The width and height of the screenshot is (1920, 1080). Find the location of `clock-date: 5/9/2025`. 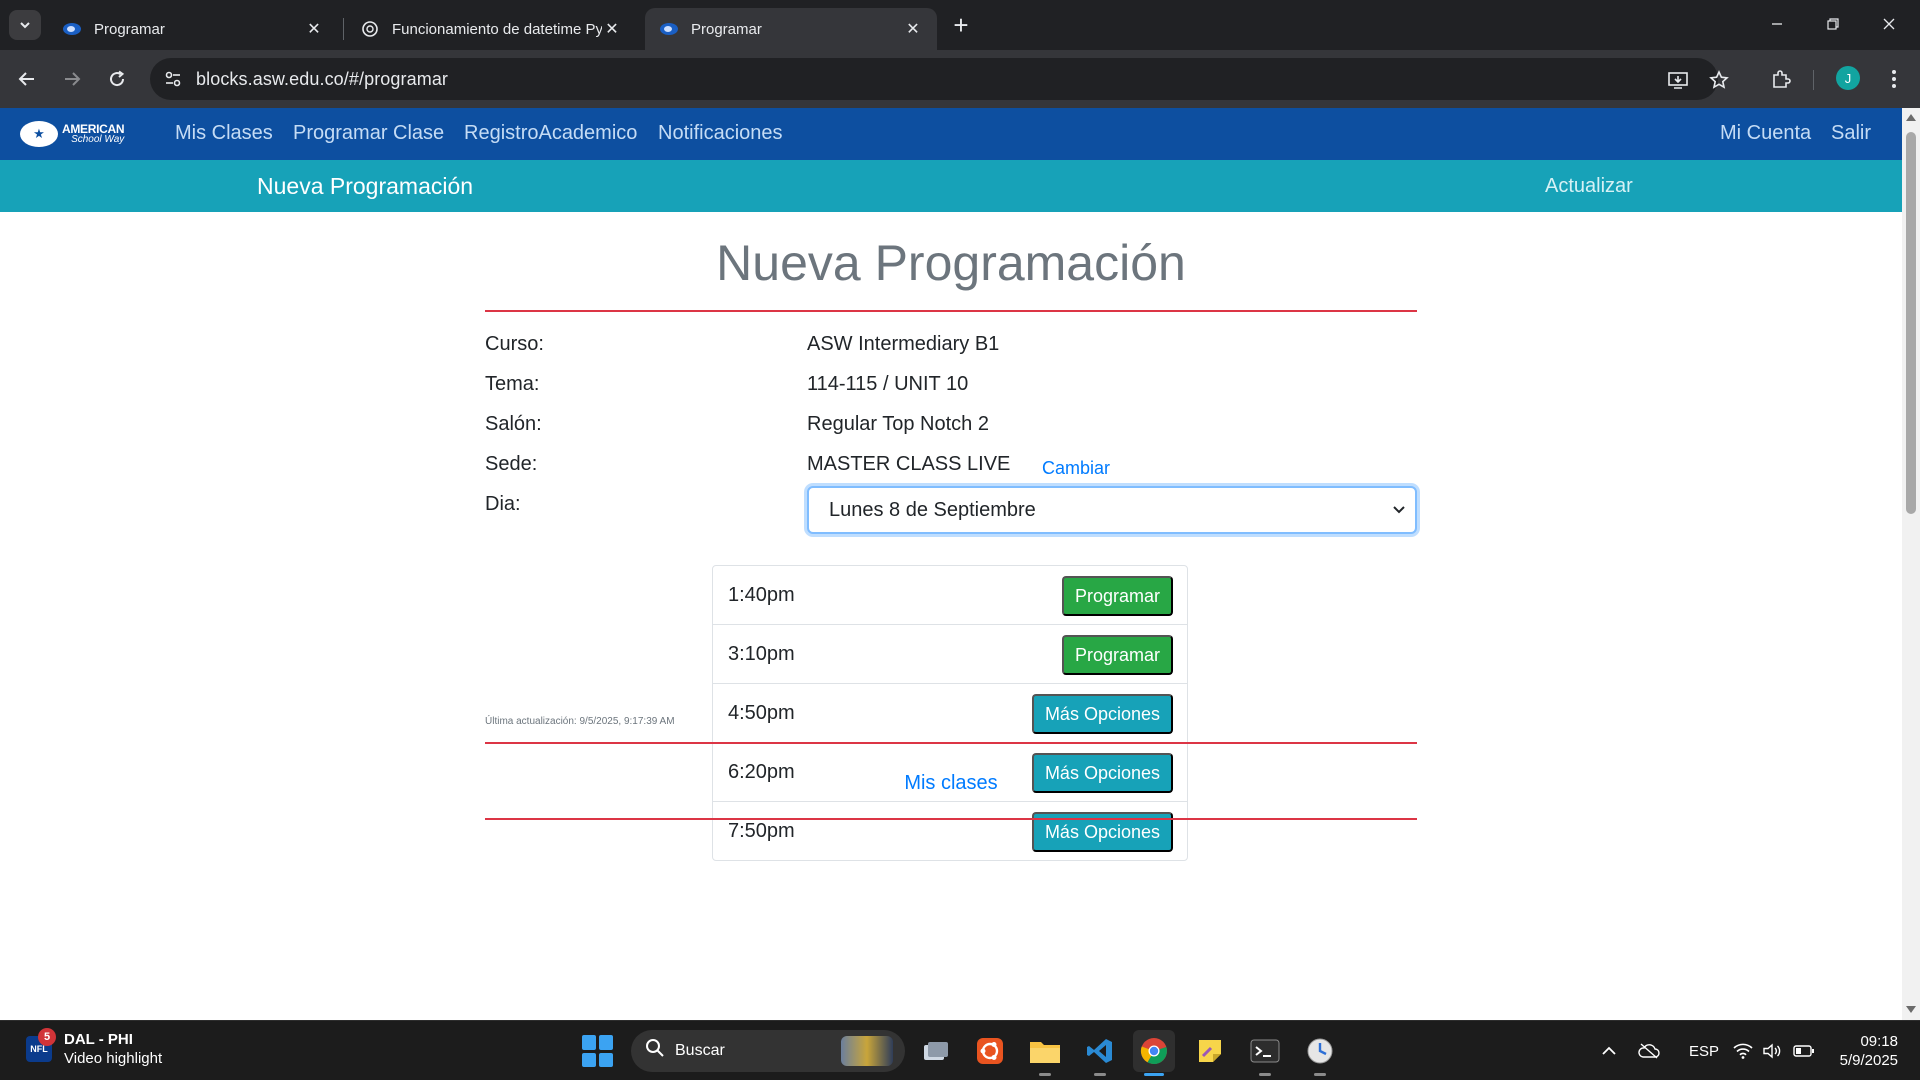

clock-date: 5/9/2025 is located at coordinates (1868, 1060).